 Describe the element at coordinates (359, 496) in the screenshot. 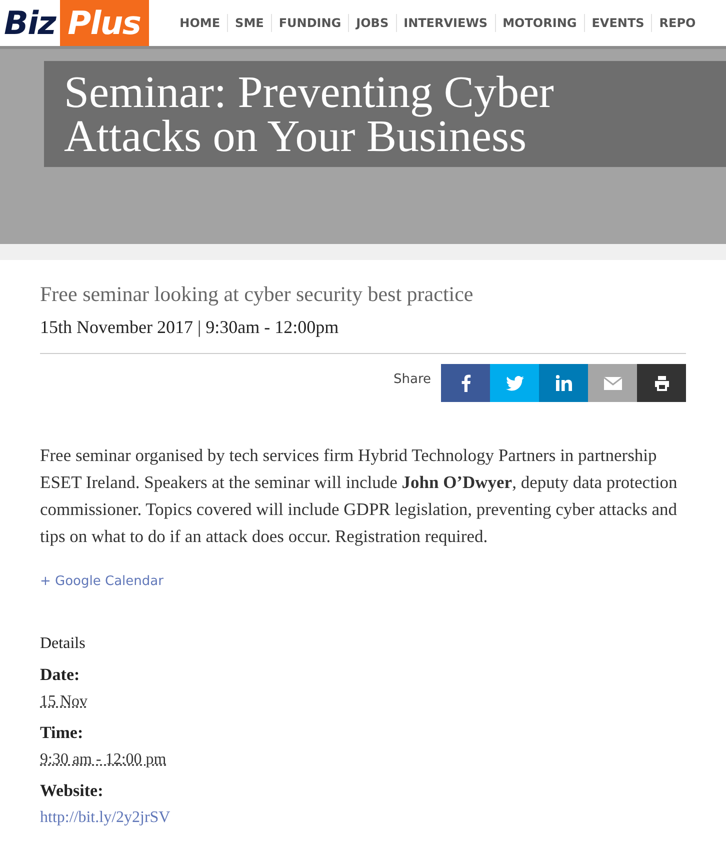

I see `event-description: Free seminar organised by tech services firm Hybrid Technology Partners in partnership ESET Ireland. Speakers at the seminar will include John O’Dwyer, deputy data protection commissioner. Topics covered will include GDPR legislation, preventing cyber attacks and tips on what to do if an attack does occur. Registration required.` at that location.